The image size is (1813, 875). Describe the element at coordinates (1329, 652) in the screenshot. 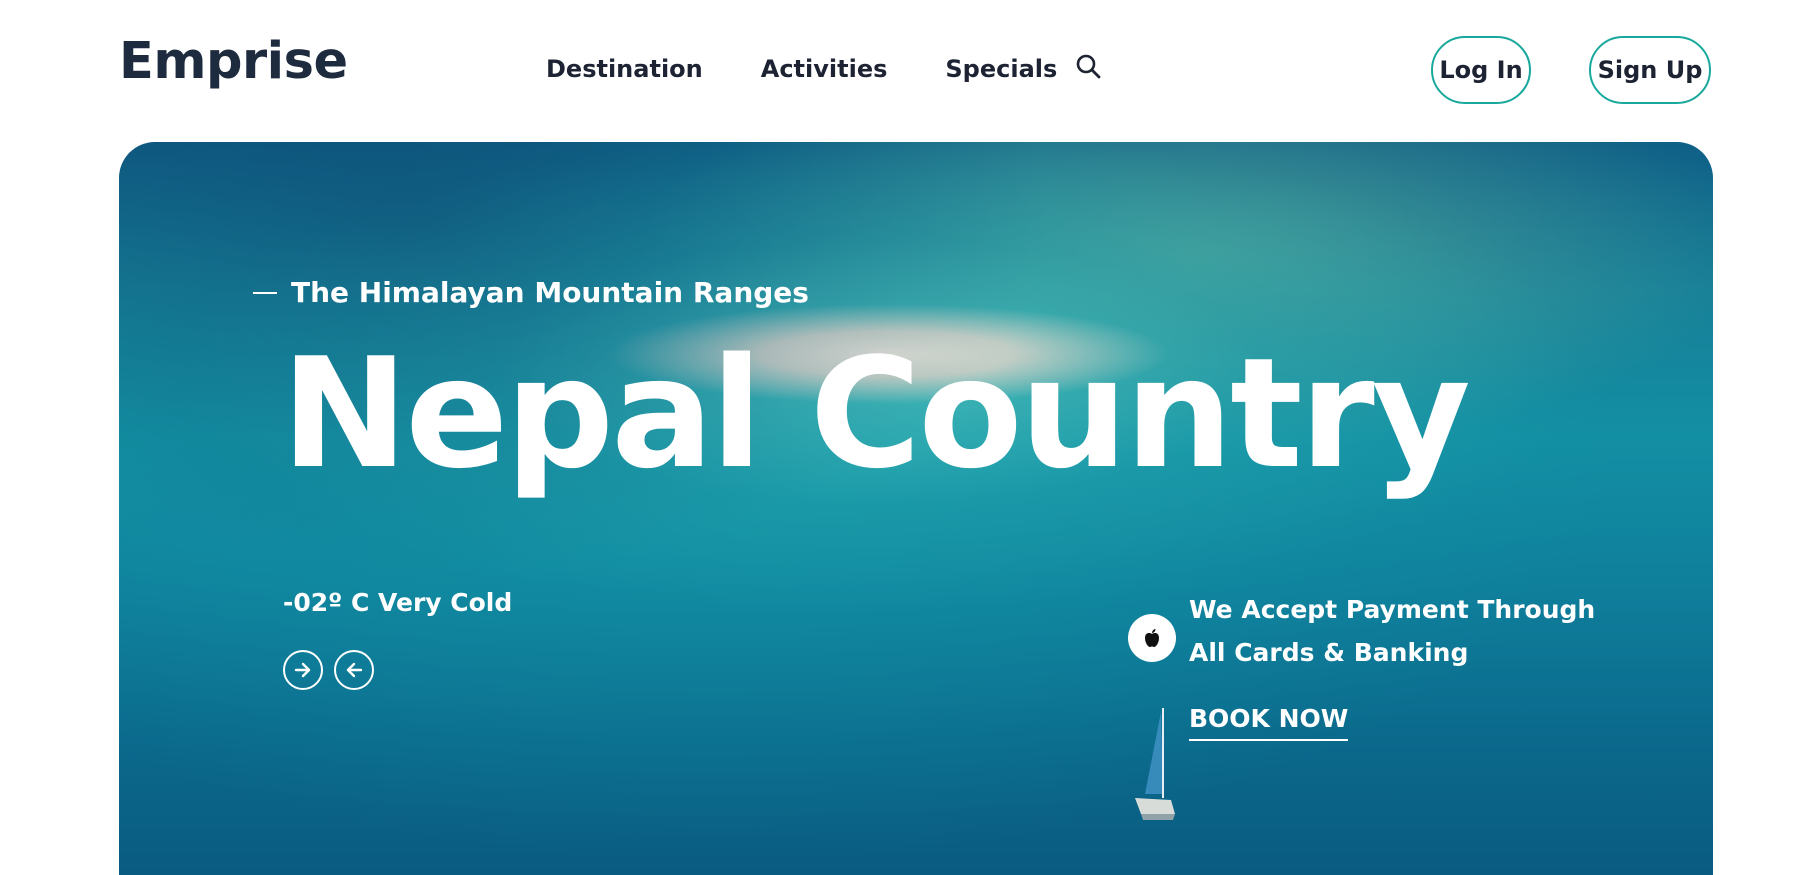

I see `payment-line-2: All Cards & Banking` at that location.